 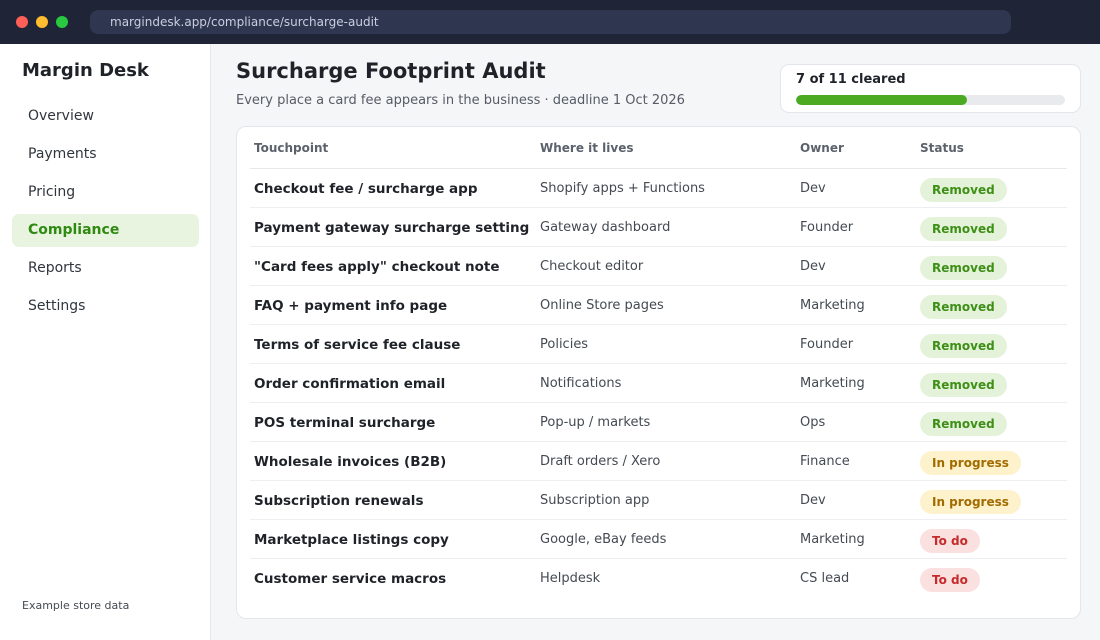 I want to click on touchpoint-cell: Subscription renewals, so click(x=339, y=501).